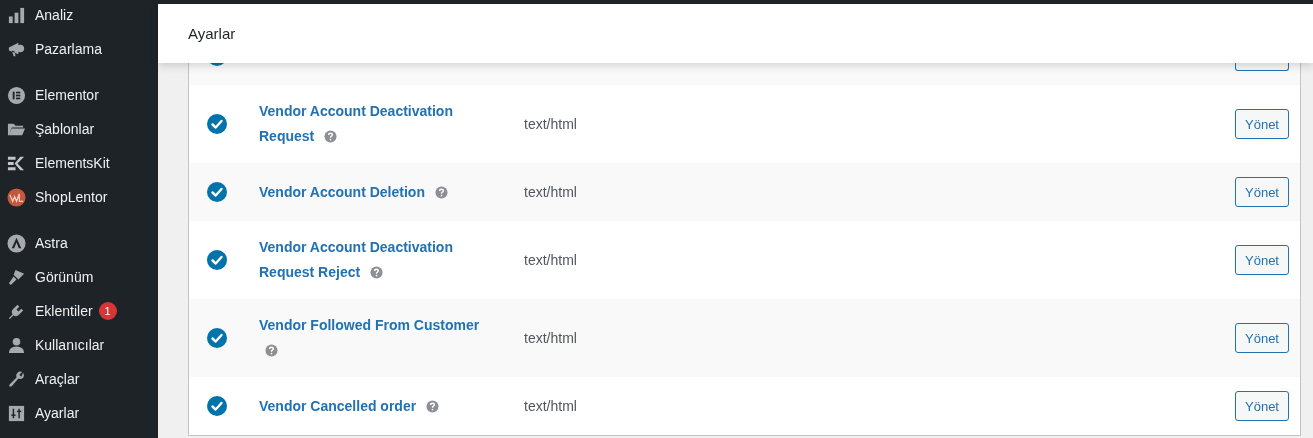 The image size is (1313, 438). I want to click on sidebar-item: Kullanıcılar, so click(79, 345).